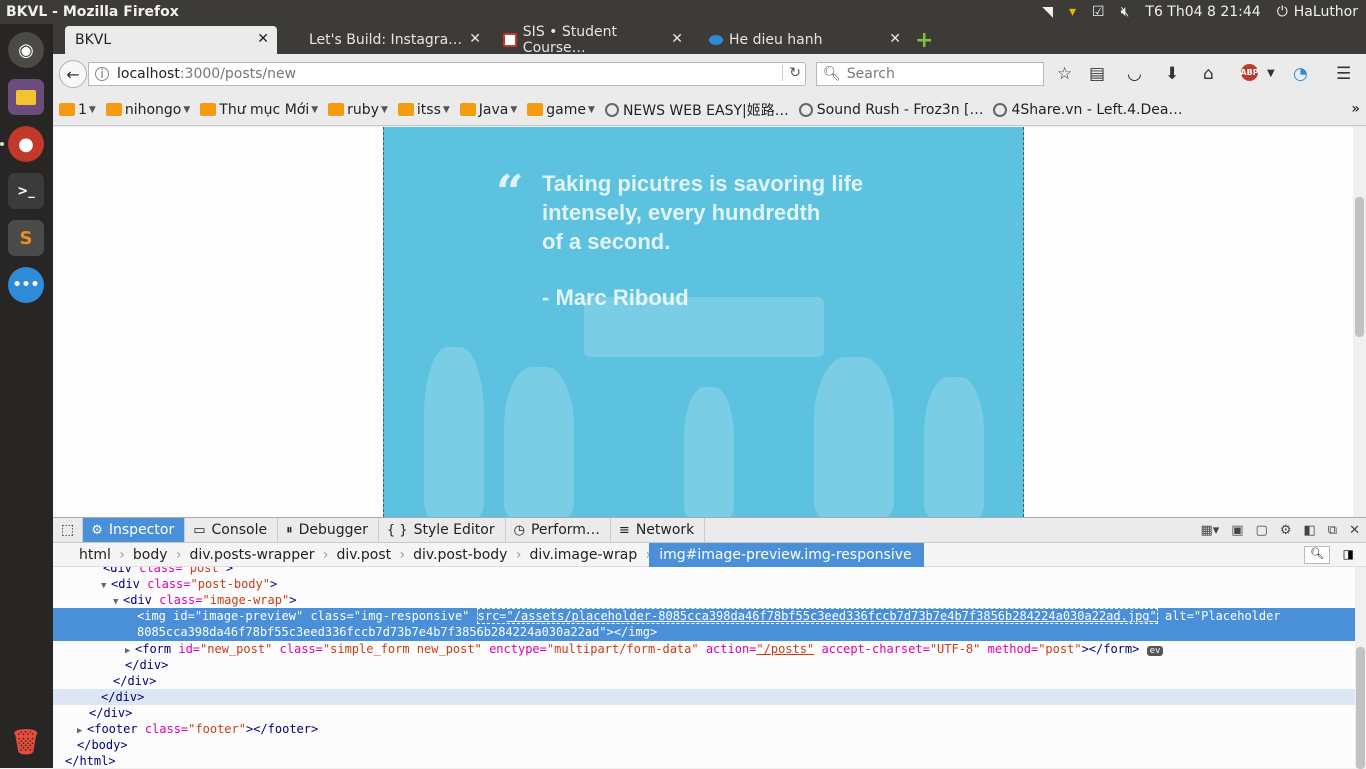 This screenshot has height=769, width=1366. What do you see at coordinates (1359, 267) in the screenshot?
I see `page-scrollbar-thumb` at bounding box center [1359, 267].